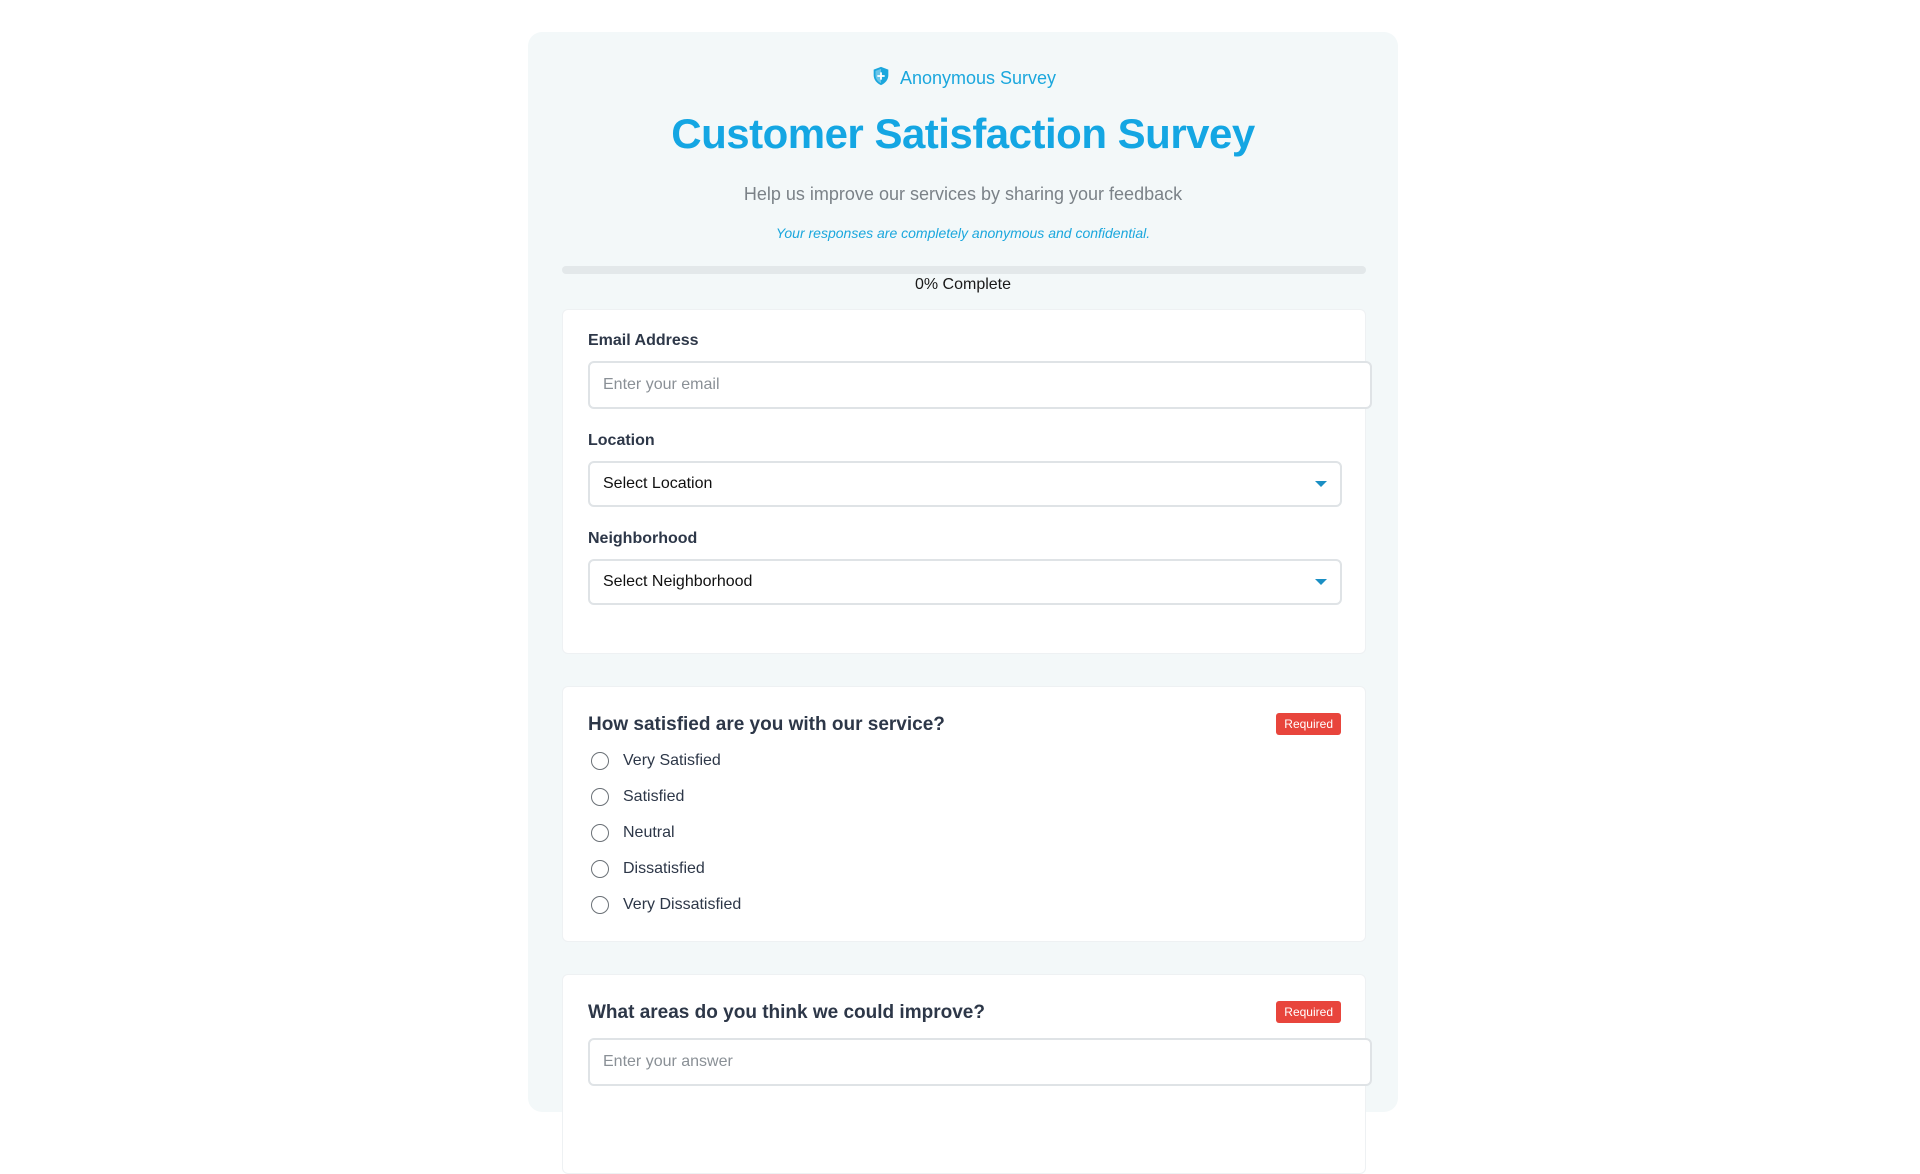 This screenshot has height=1174, width=1920. I want to click on shield-icon, so click(881, 78).